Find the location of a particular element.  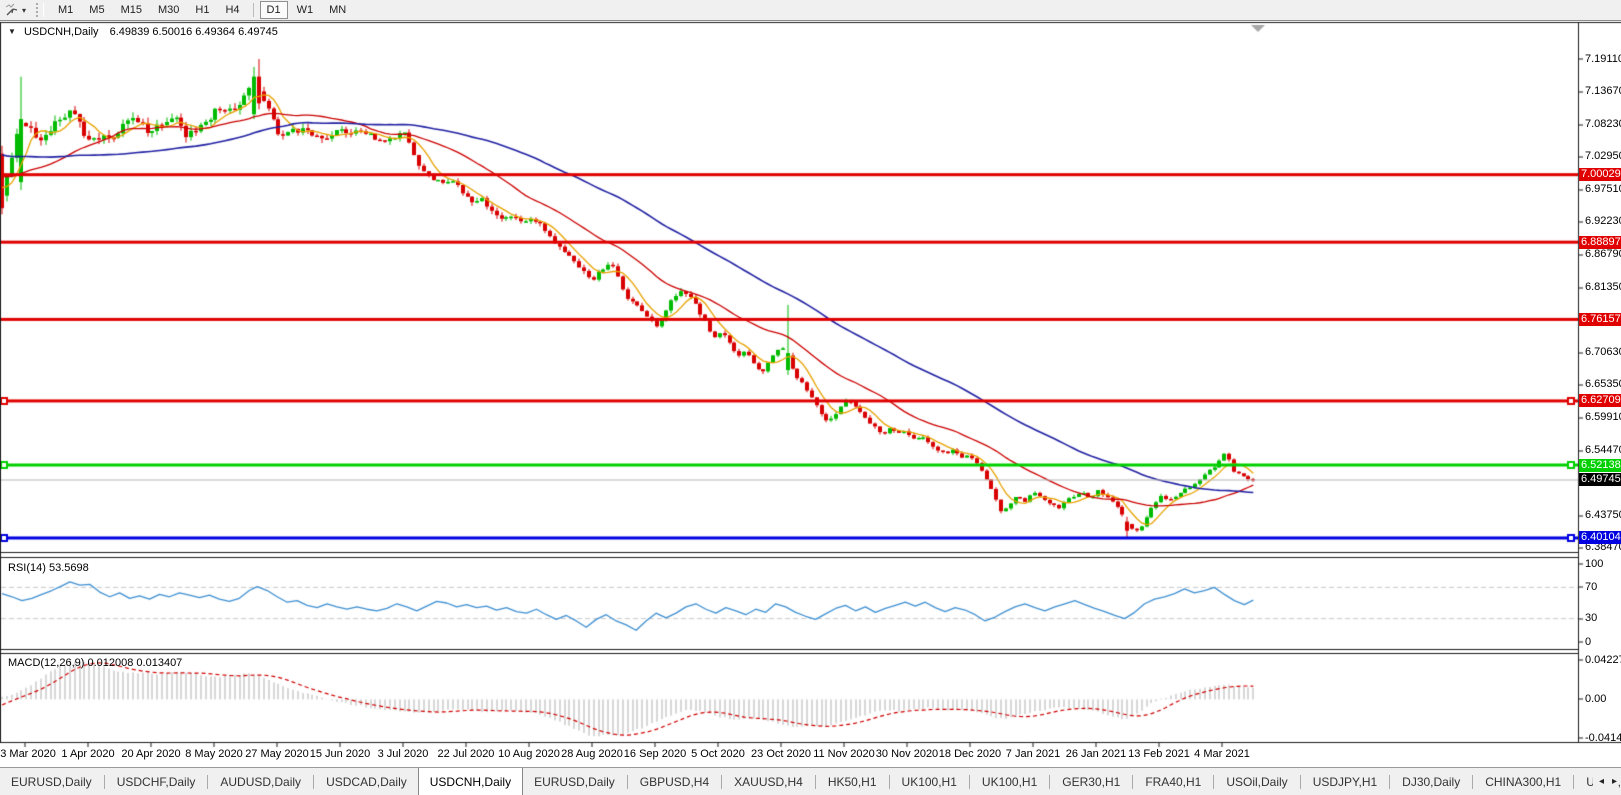

timeframe-button-w1: W1 is located at coordinates (305, 10).